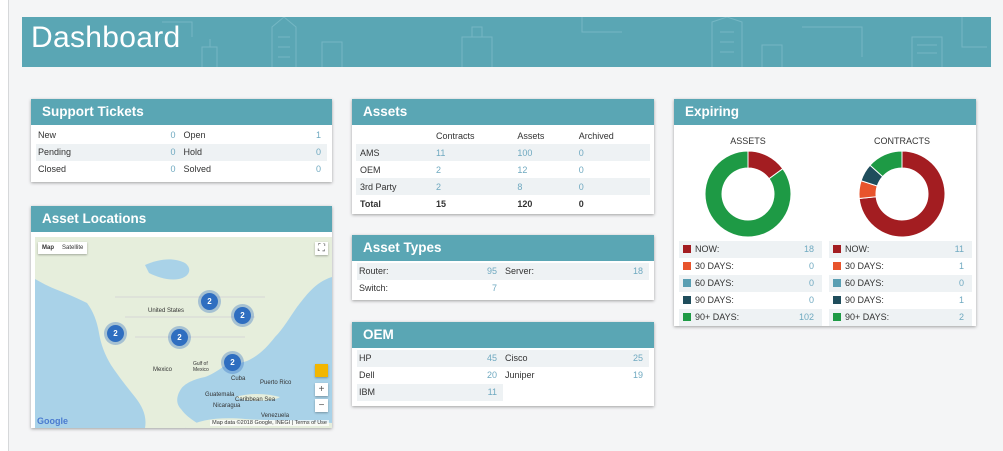 The image size is (1003, 451). I want to click on table-cell: 15, so click(441, 203).